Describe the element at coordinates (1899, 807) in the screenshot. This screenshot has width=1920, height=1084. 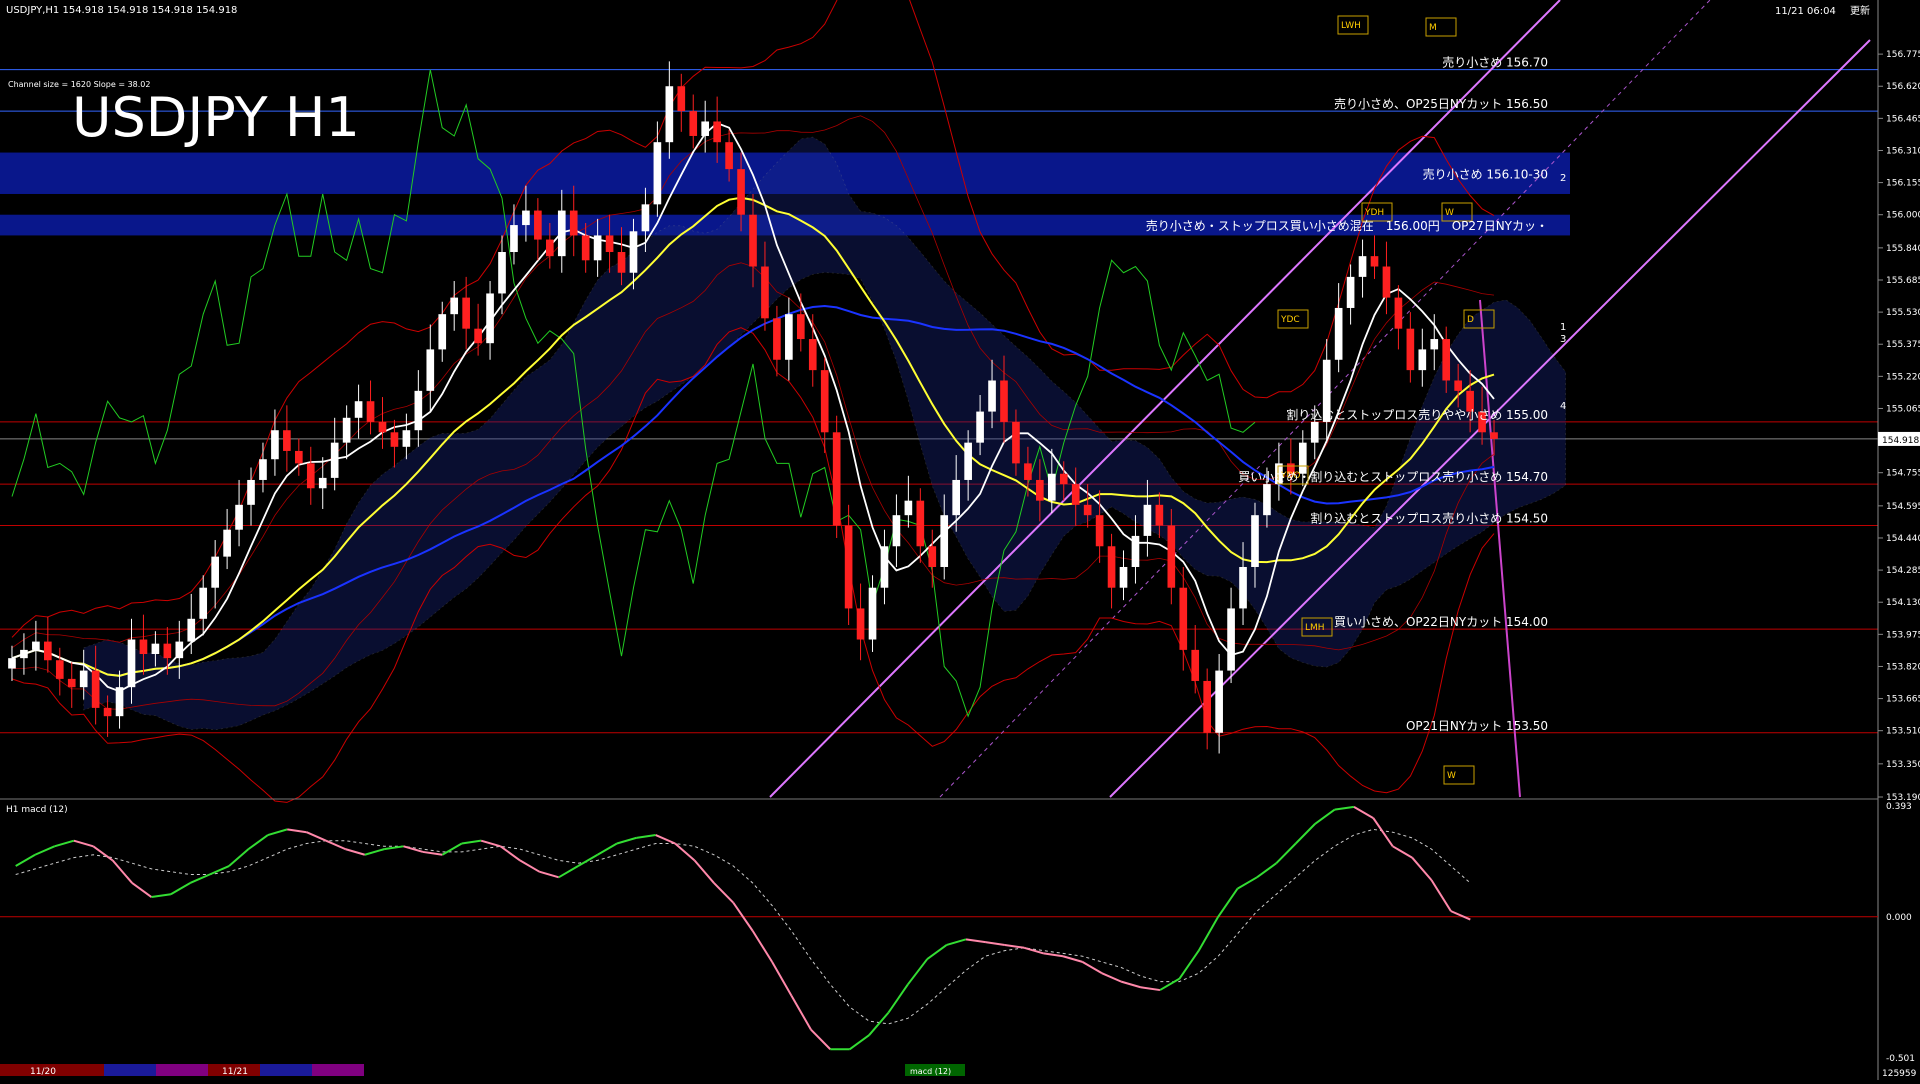
I see `macd-tick-label: 0.393` at that location.